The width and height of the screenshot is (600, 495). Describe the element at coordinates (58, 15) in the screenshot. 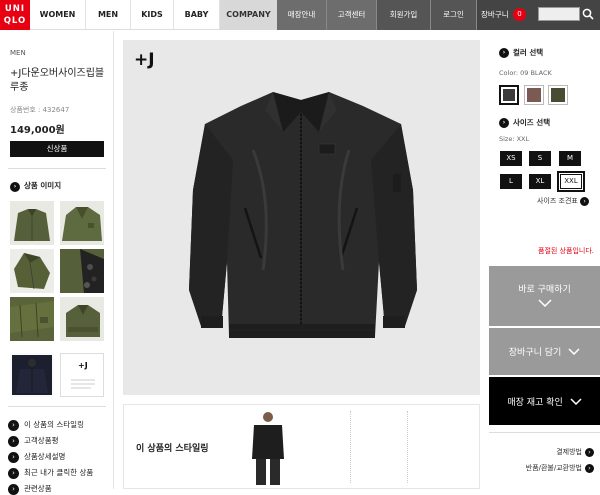

I see `nav-women: WOMEN` at that location.